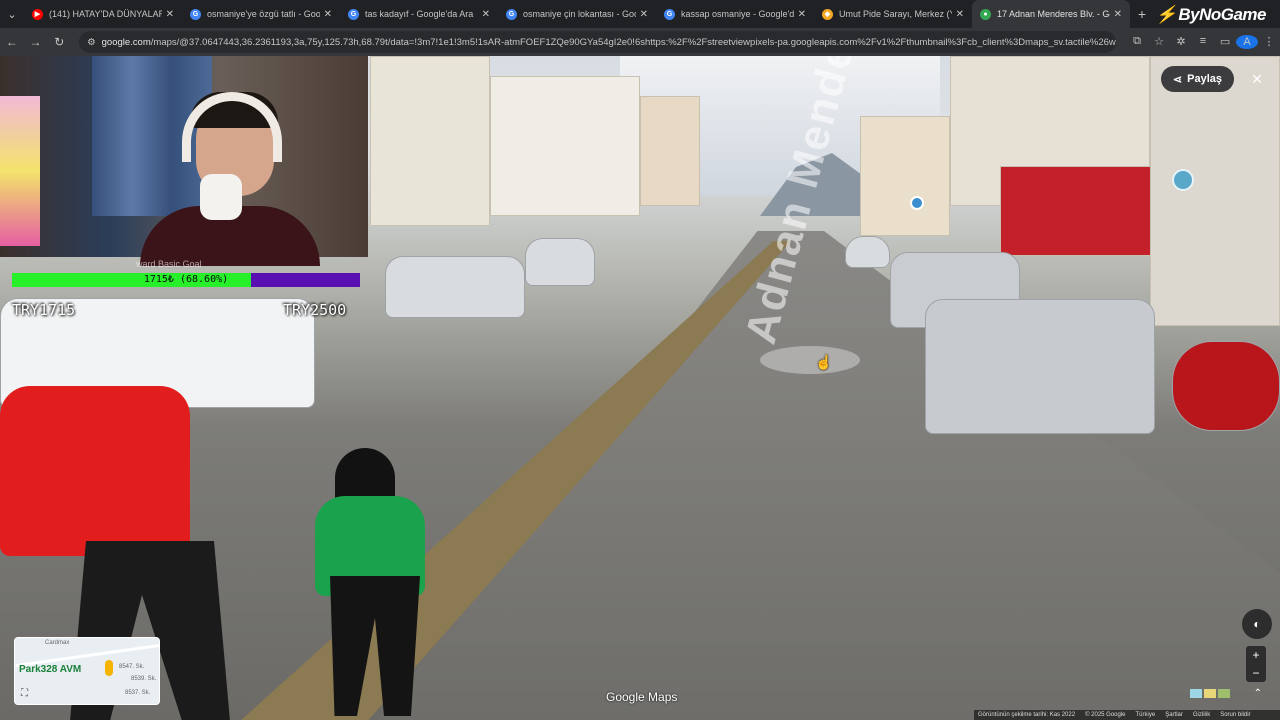 Image resolution: width=1280 pixels, height=720 pixels. I want to click on minimap-place-label: Cardmax, so click(57, 643).